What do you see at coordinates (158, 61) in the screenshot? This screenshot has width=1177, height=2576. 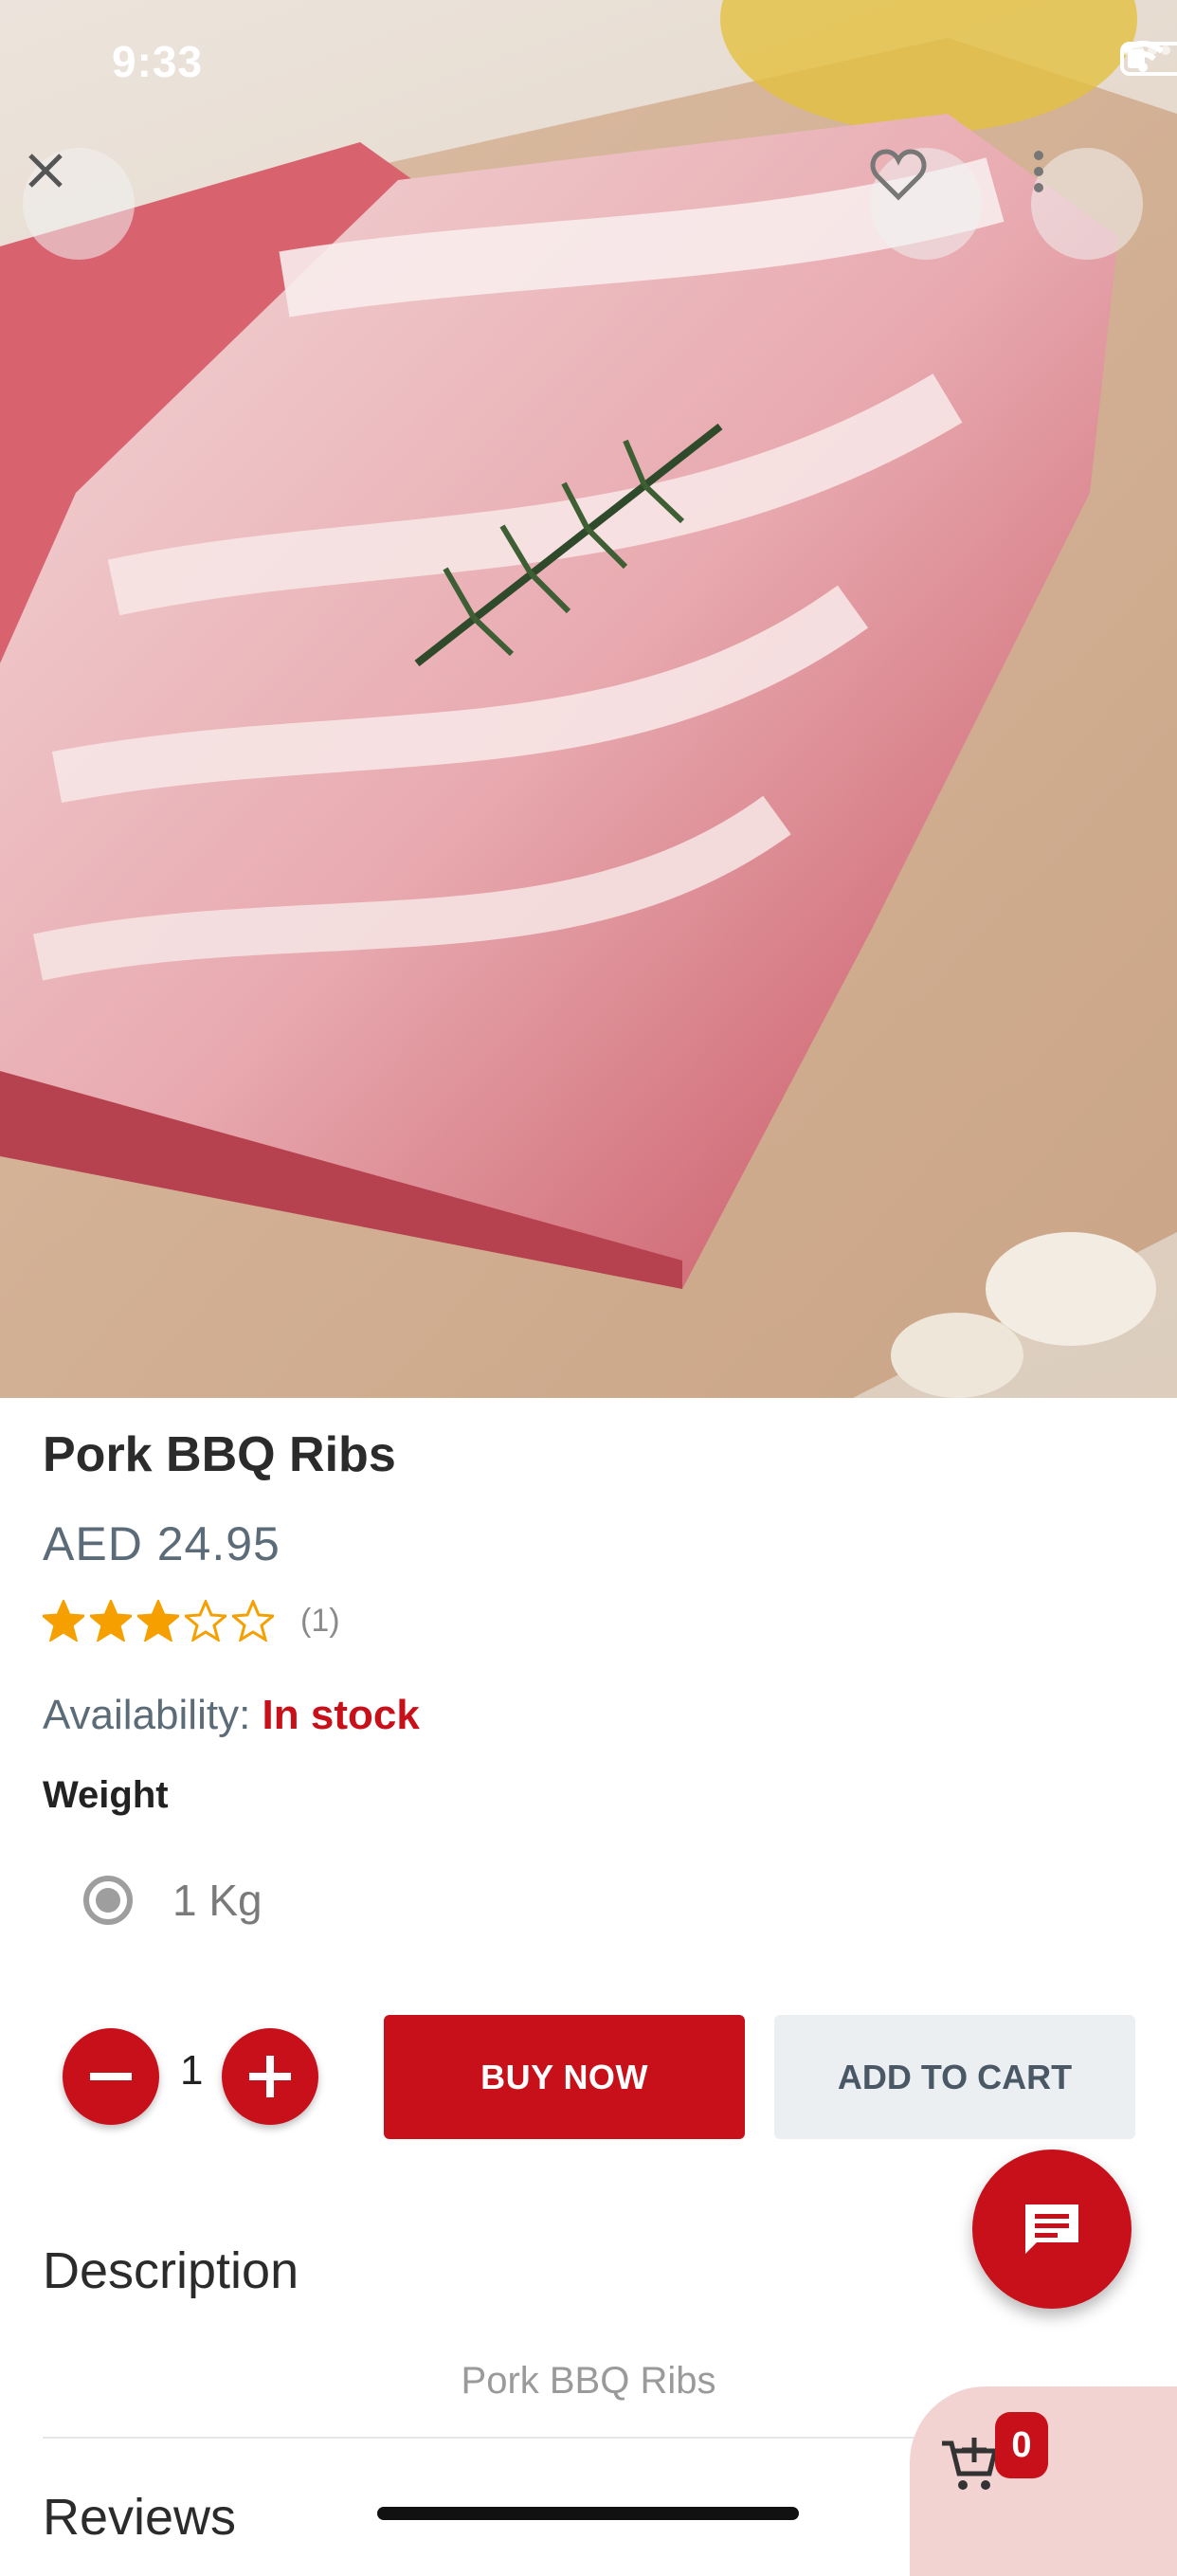 I see `status-time: 9:33` at bounding box center [158, 61].